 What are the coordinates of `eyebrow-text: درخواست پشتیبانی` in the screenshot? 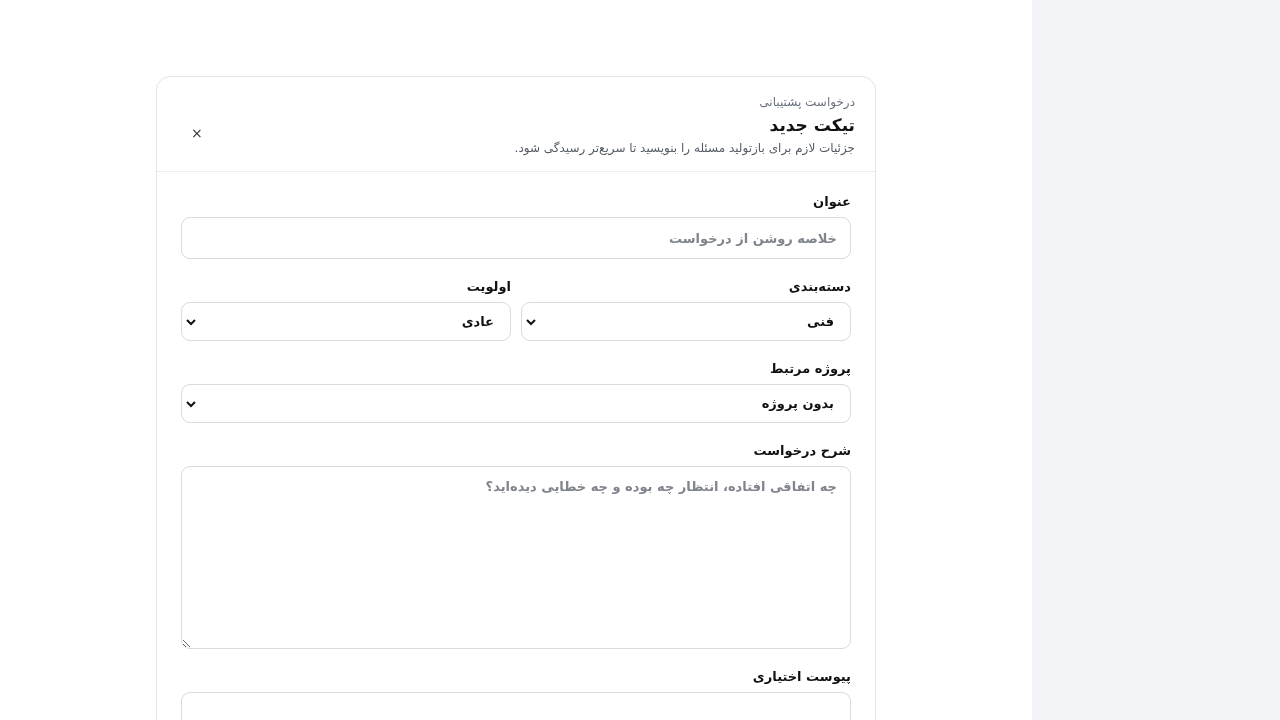 It's located at (806, 102).